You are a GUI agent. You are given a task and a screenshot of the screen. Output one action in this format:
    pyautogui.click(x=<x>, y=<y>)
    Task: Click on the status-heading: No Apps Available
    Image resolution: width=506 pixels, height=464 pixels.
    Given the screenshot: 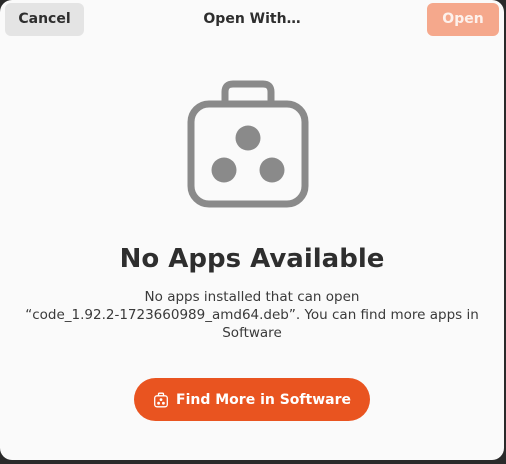 What is the action you would take?
    pyautogui.click(x=252, y=259)
    